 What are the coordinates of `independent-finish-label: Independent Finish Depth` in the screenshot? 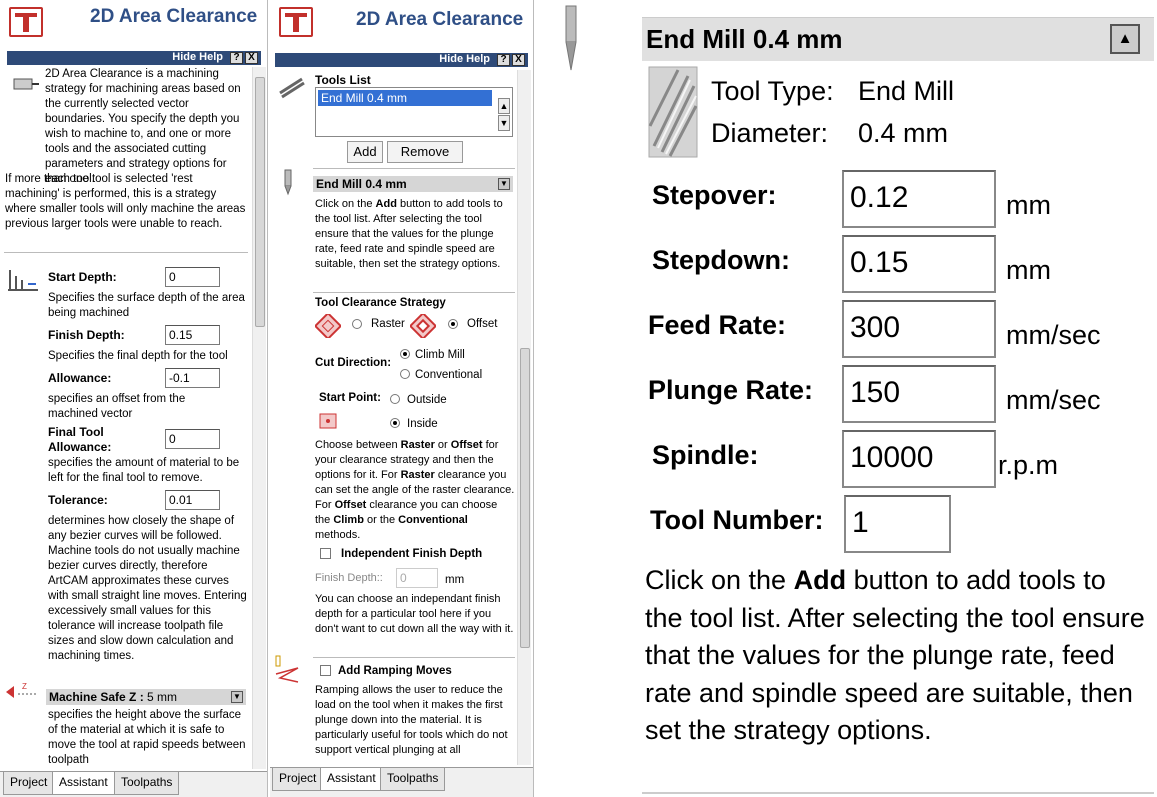 It's located at (412, 554).